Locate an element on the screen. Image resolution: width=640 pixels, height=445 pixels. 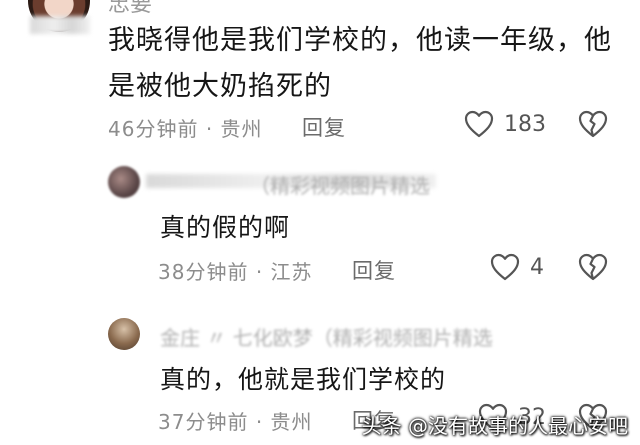
like-button: 183 is located at coordinates (505, 124).